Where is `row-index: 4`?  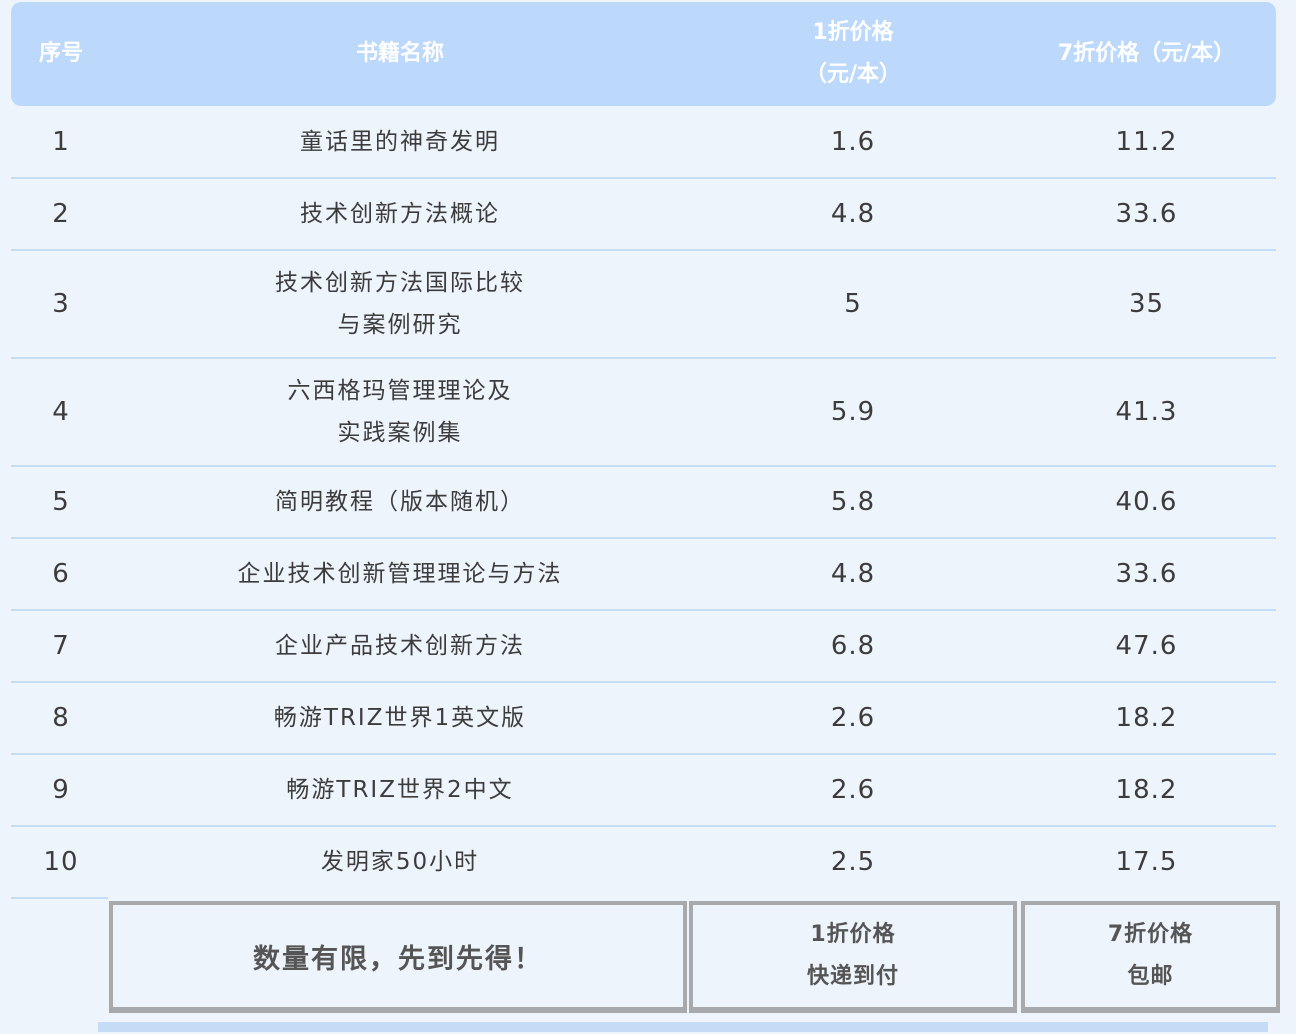 row-index: 4 is located at coordinates (61, 412).